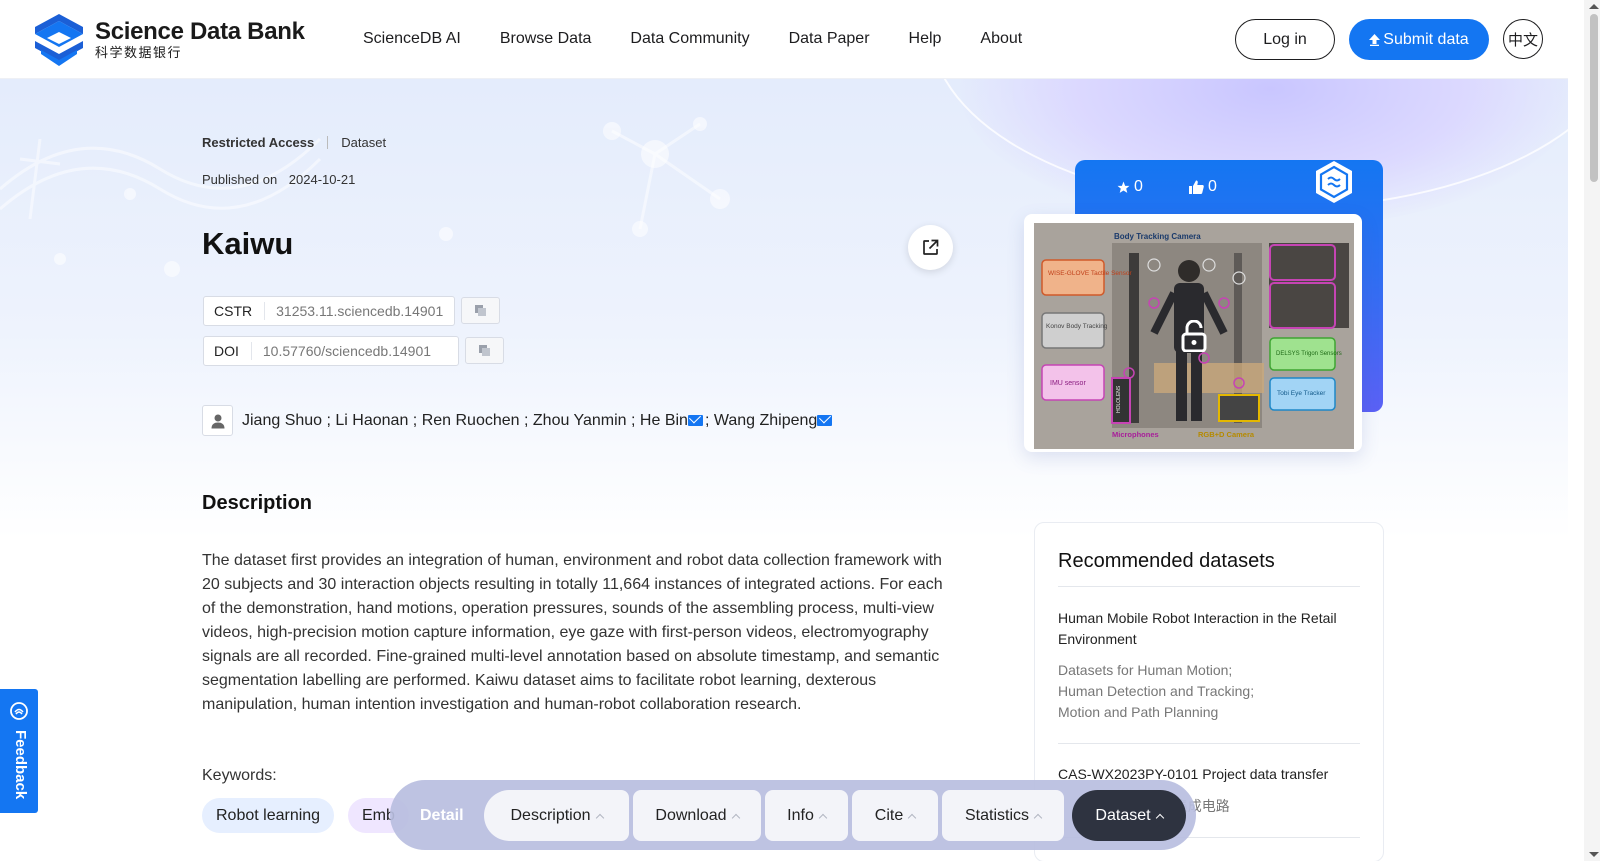 The image size is (1600, 861). Describe the element at coordinates (442, 815) in the screenshot. I see `section-nav-label: Detail` at that location.